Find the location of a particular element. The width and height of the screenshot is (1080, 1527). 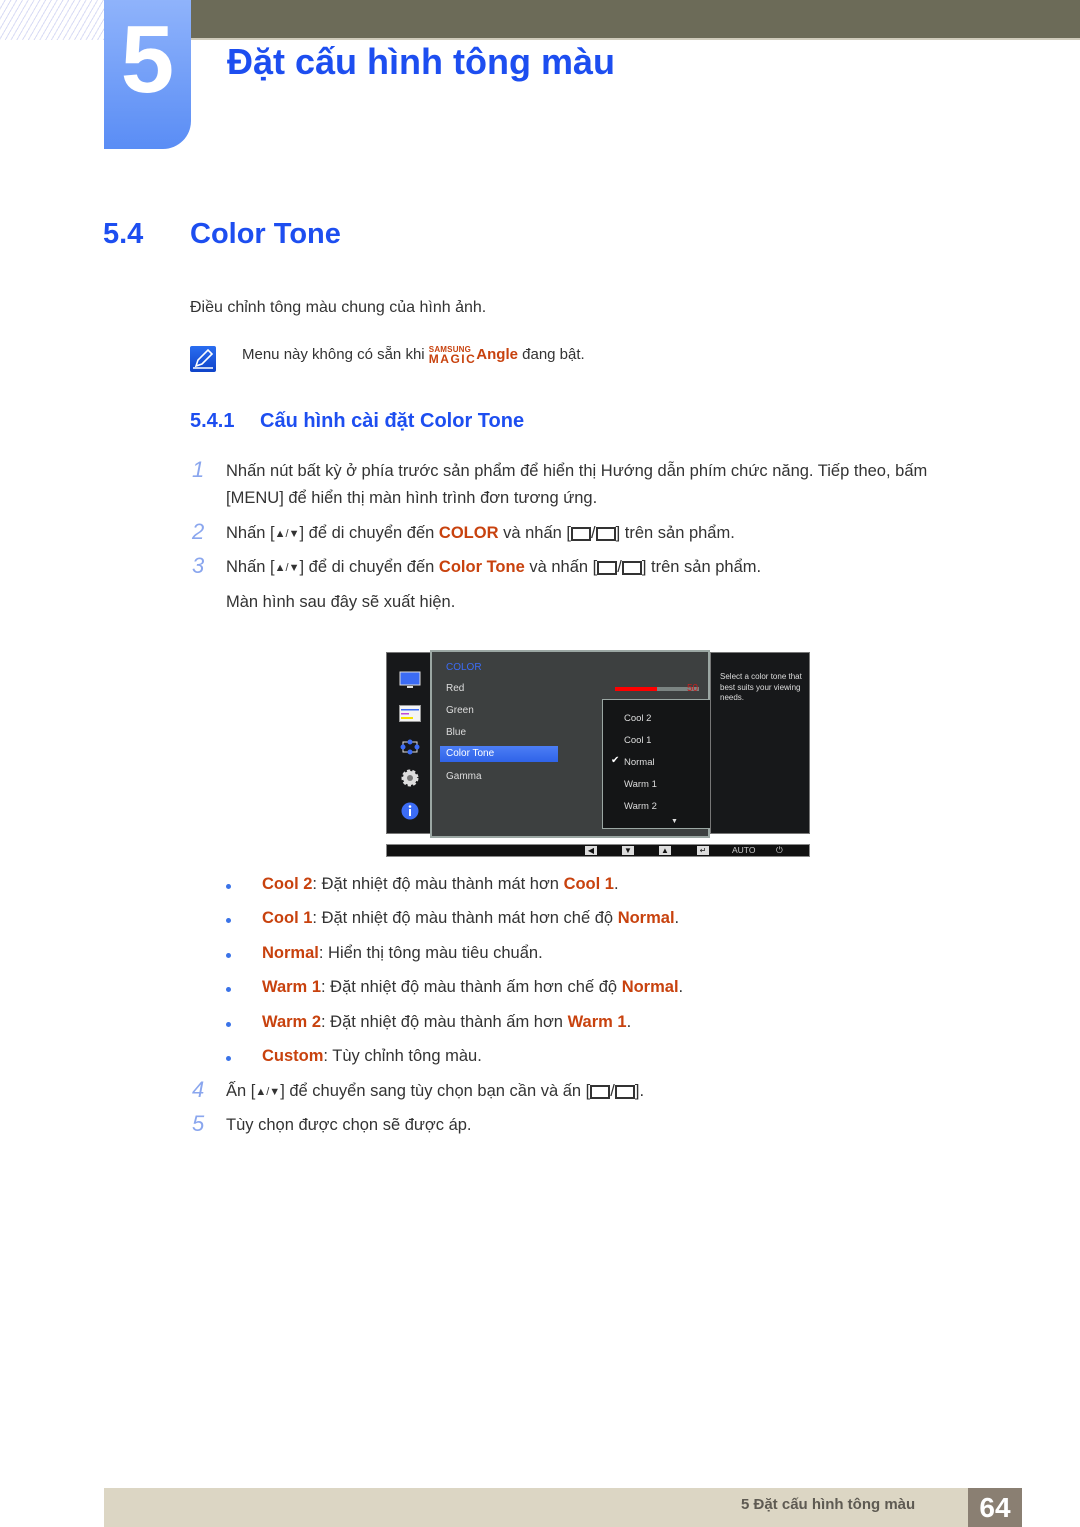

option-term: Cool 2 is located at coordinates (287, 884).